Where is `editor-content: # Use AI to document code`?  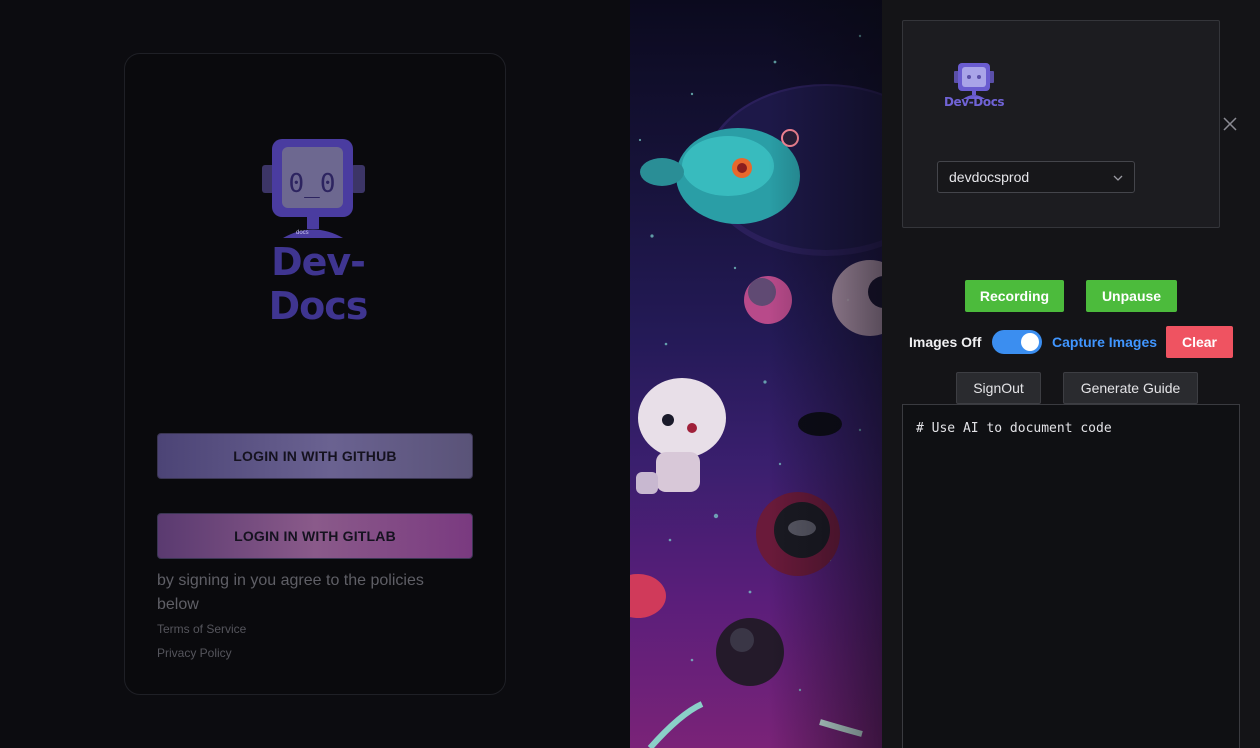
editor-content: # Use AI to document code is located at coordinates (1014, 428).